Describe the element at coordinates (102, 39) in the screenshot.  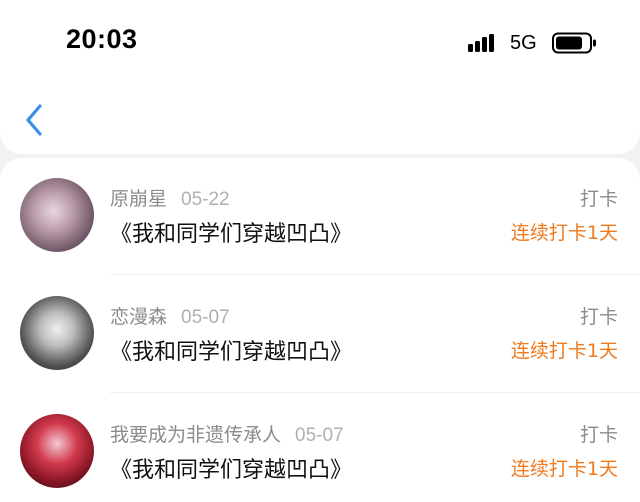
I see `status-time: 20:03` at that location.